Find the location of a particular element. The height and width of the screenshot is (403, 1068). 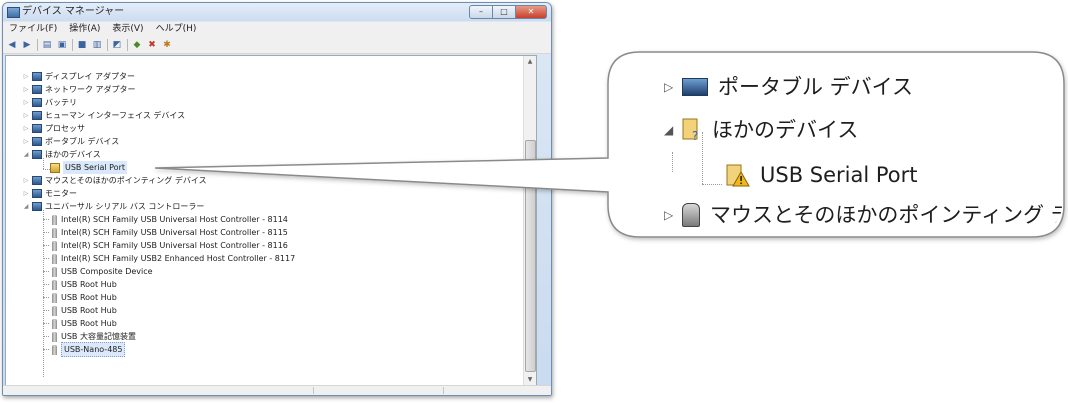

zoom-row-label: ほかのデバイス is located at coordinates (785, 130).